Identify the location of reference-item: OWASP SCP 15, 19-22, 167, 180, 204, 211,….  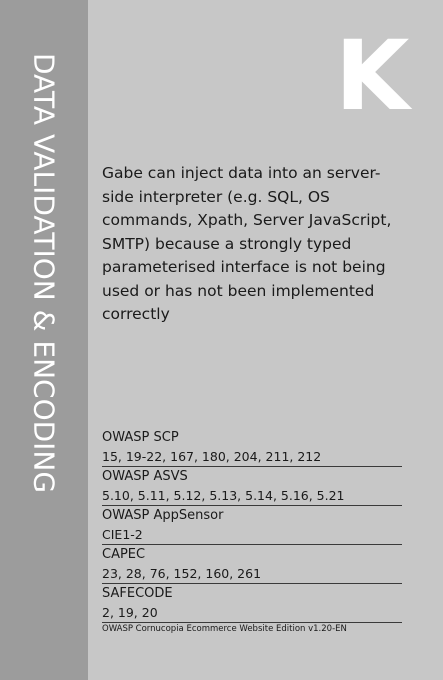
(252, 448).